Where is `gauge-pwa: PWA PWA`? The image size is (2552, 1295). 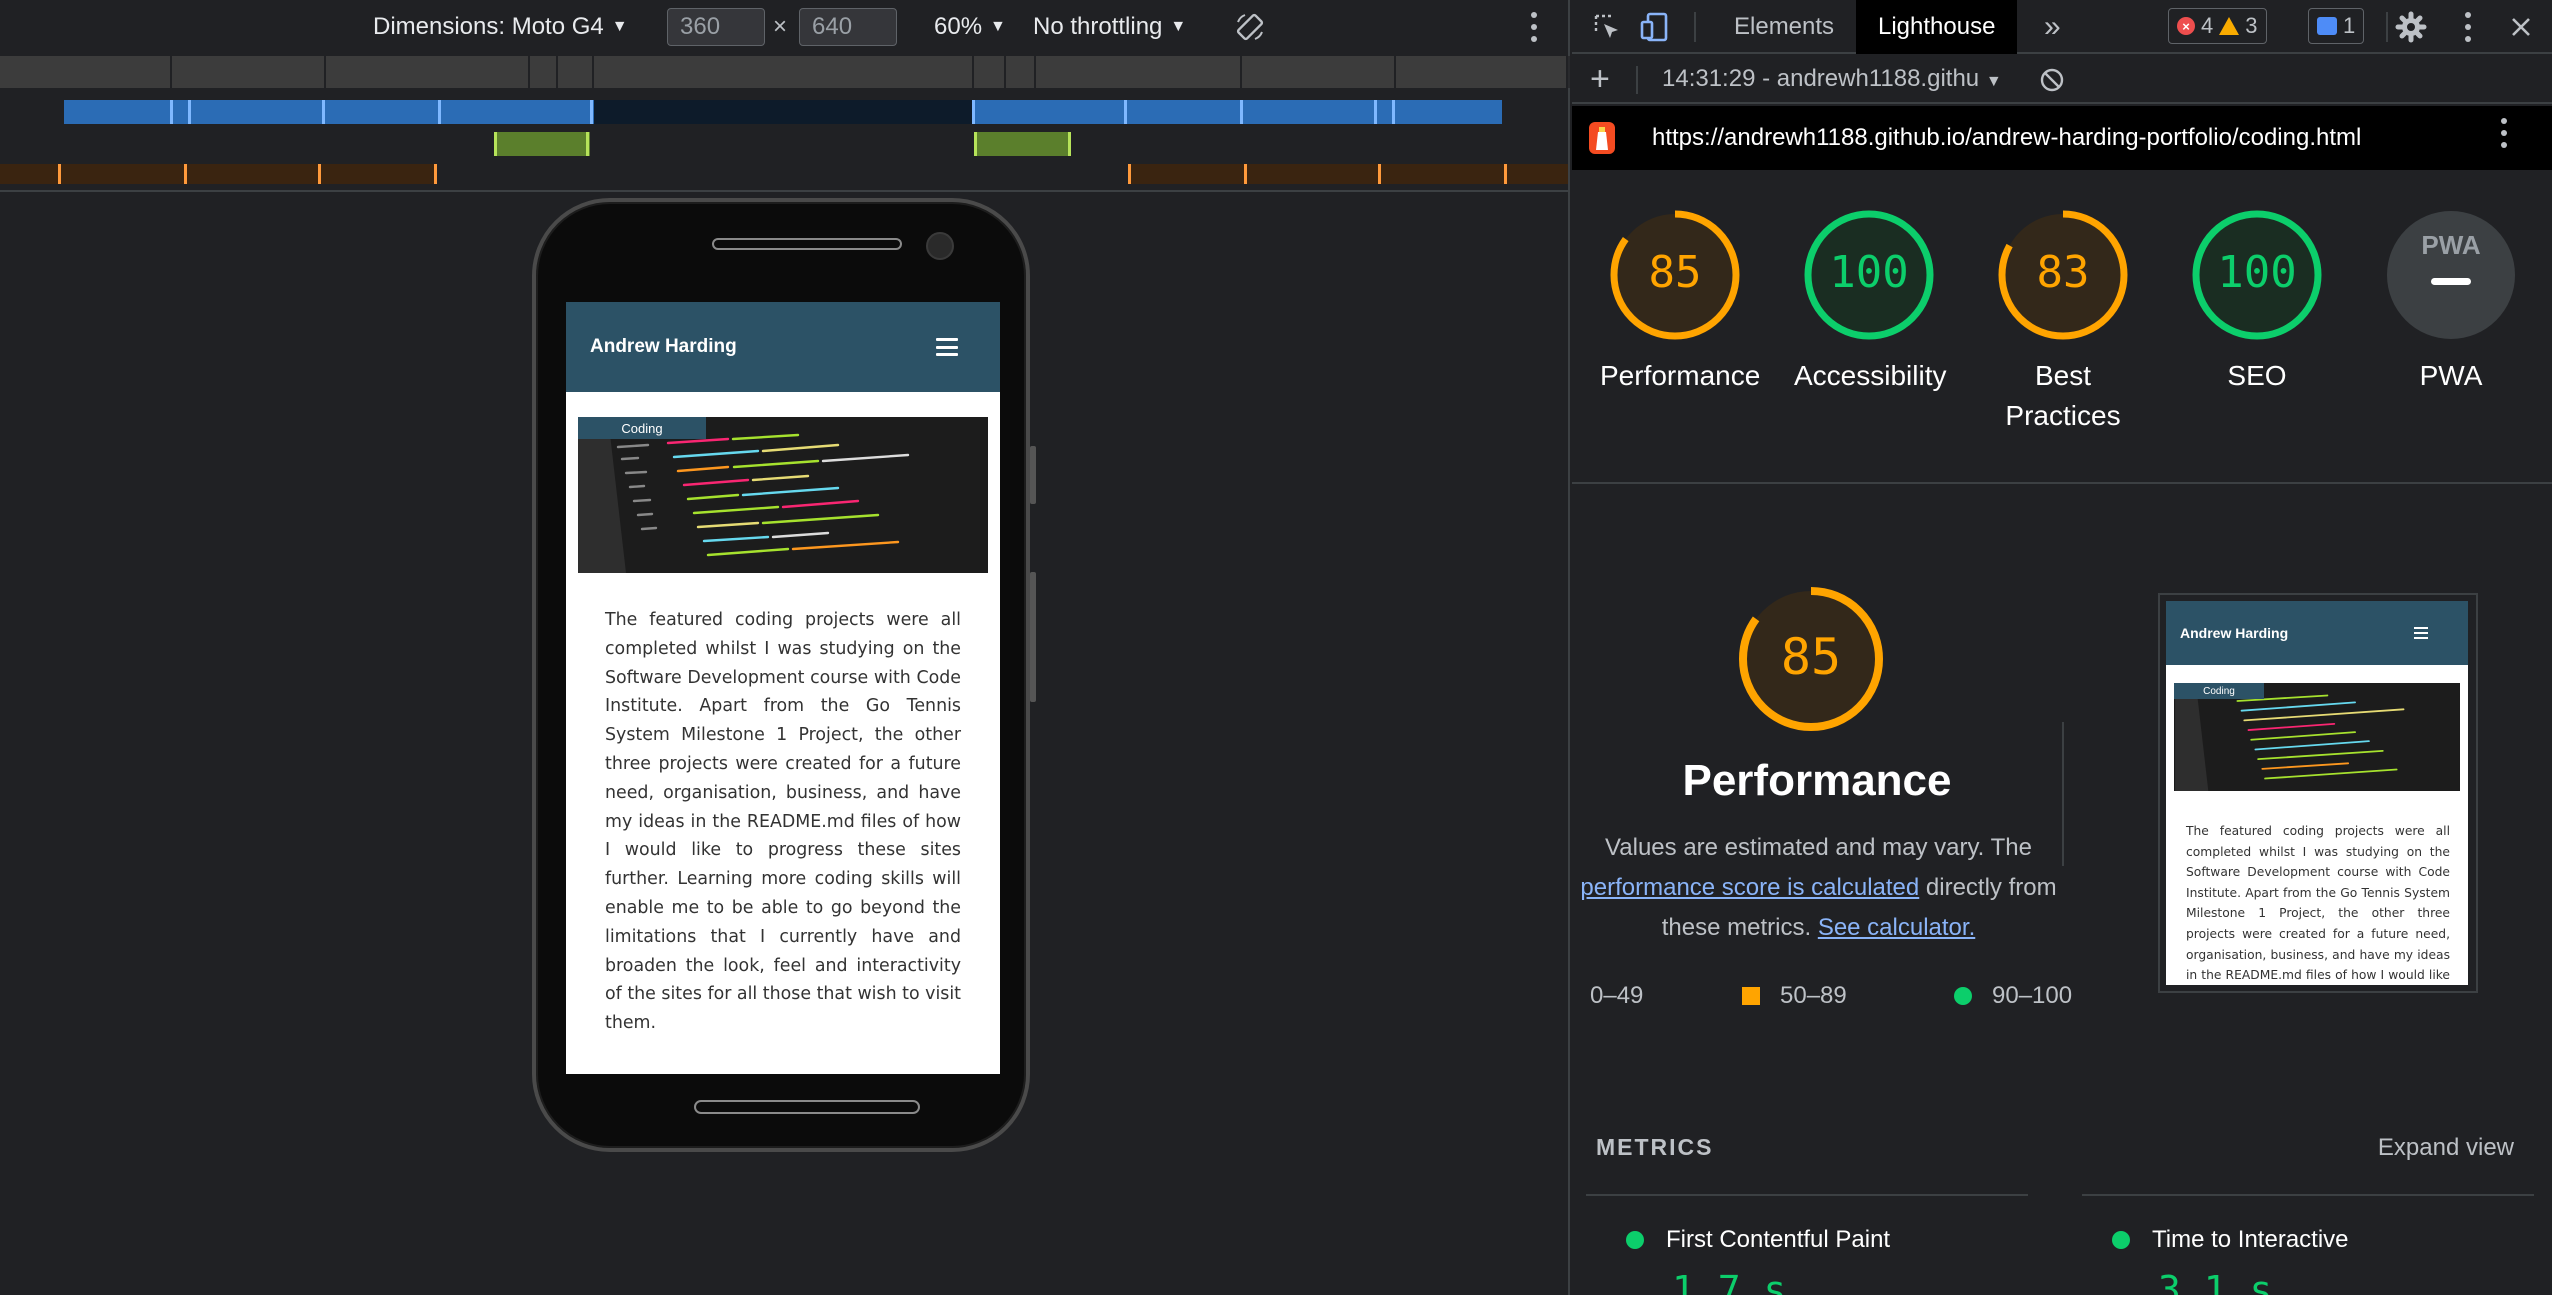
gauge-pwa: PWA PWA is located at coordinates (2451, 302).